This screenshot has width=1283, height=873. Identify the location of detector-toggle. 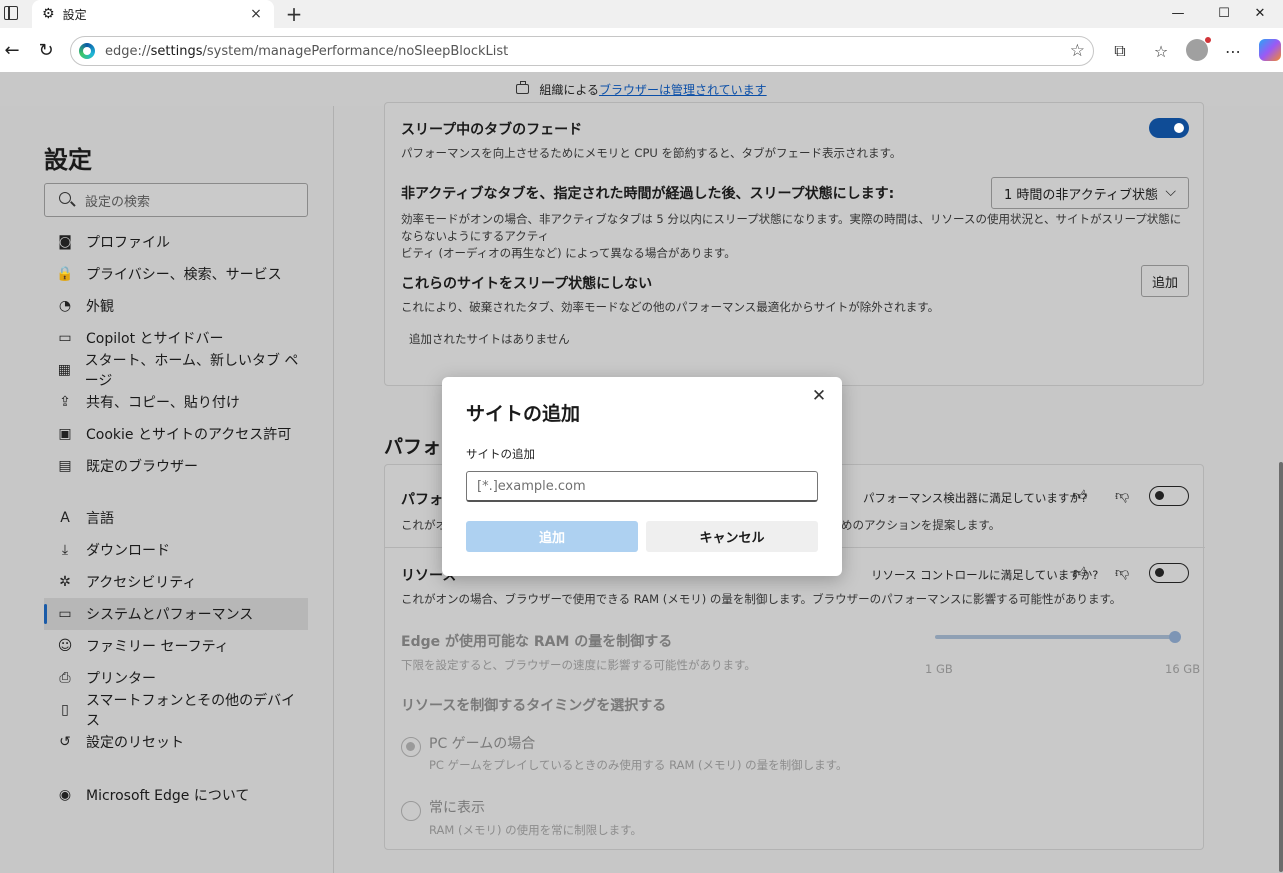
(1169, 496).